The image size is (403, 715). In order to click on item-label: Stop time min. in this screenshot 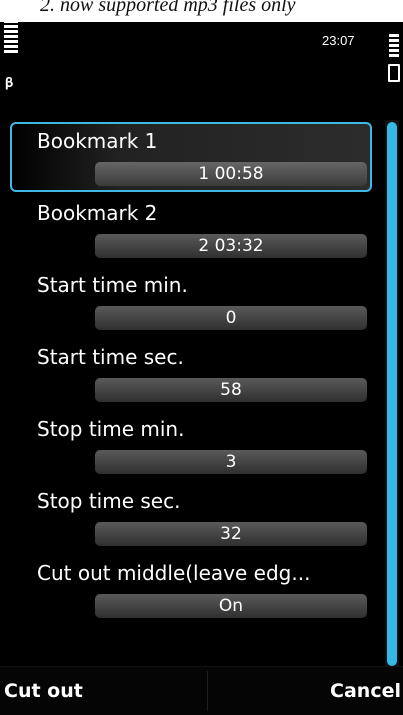, I will do `click(111, 429)`.